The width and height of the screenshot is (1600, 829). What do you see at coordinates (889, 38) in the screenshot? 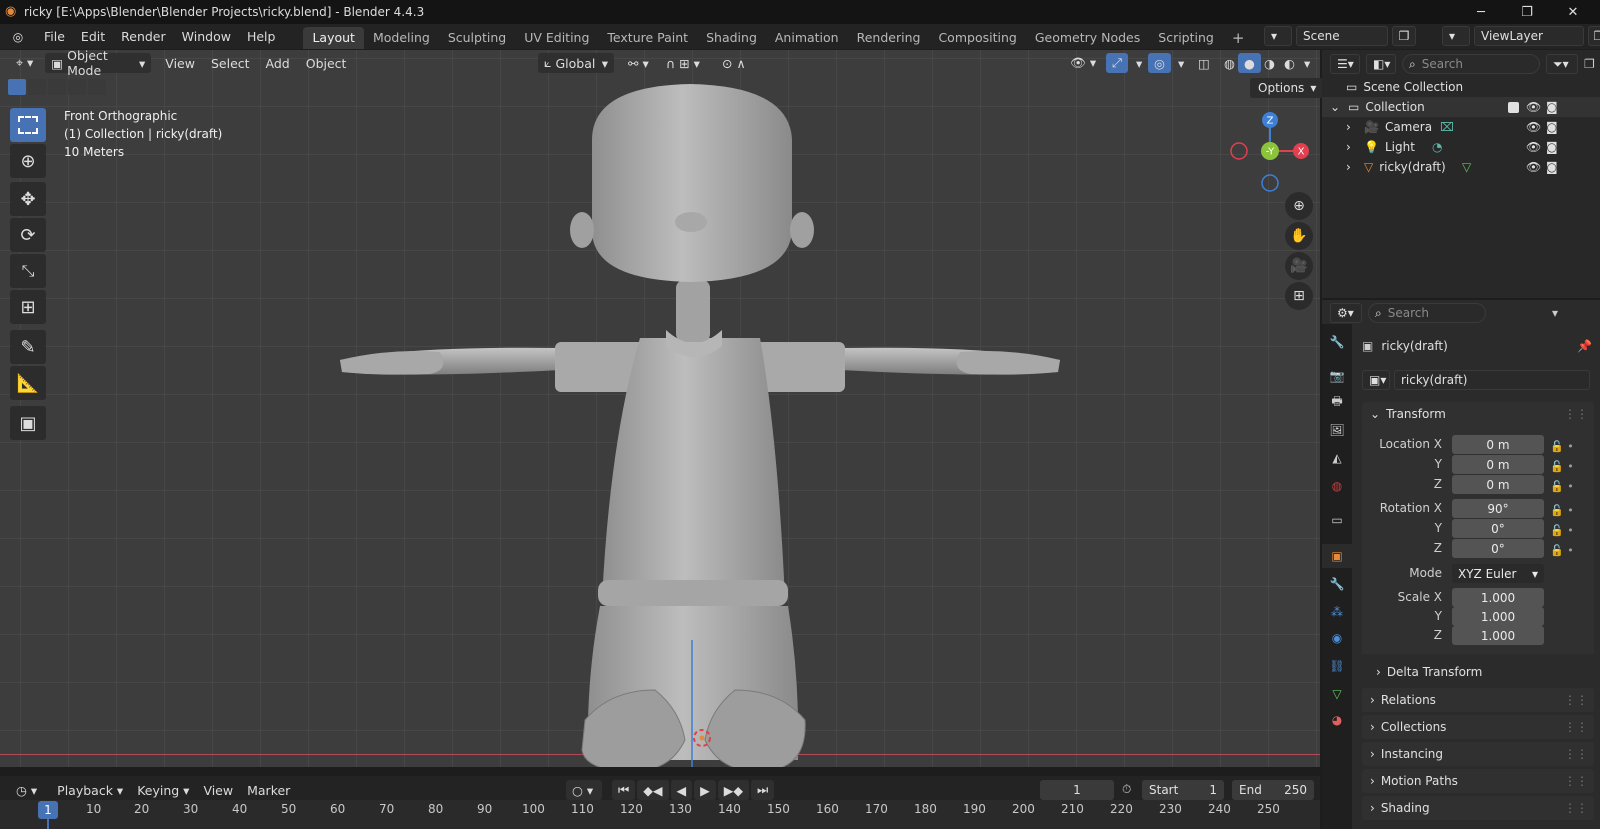
I see `tab-rendering: Rendering` at bounding box center [889, 38].